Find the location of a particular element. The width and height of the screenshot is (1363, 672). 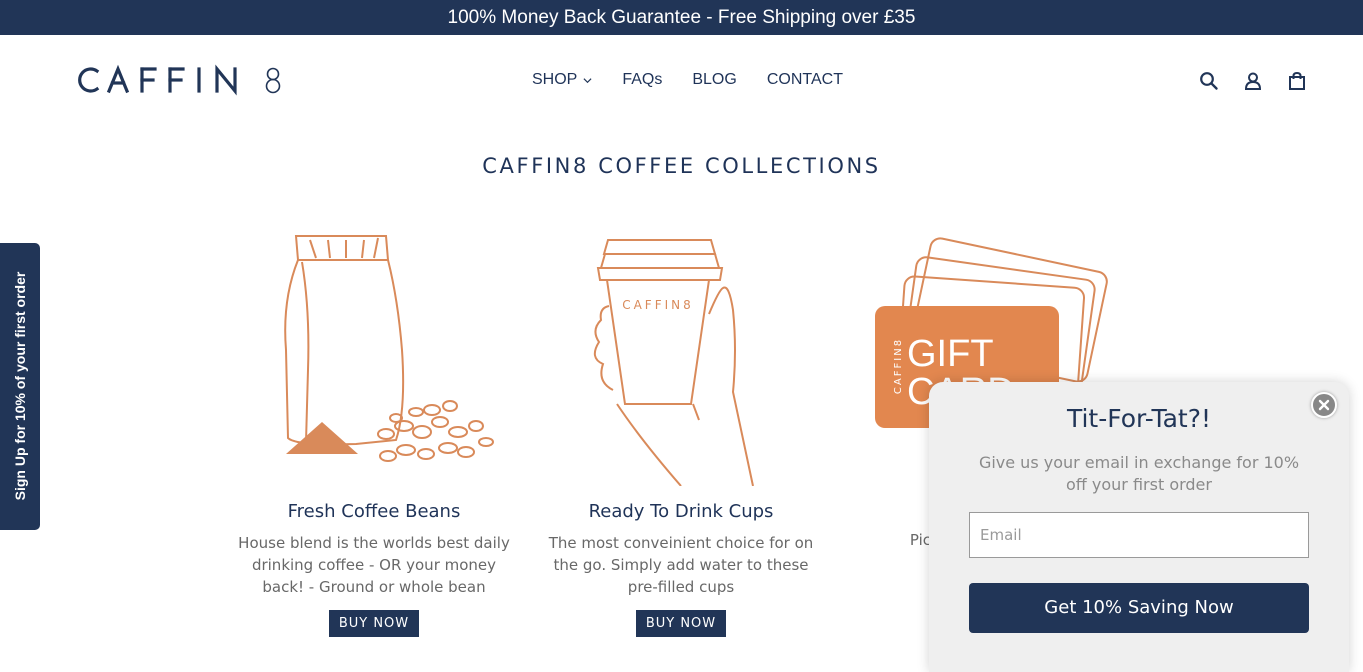

nav-item-label: BLOG is located at coordinates (714, 79).